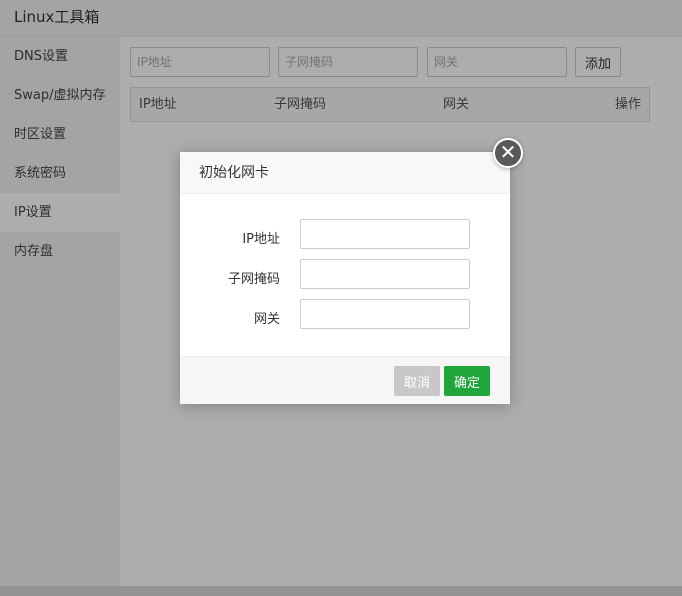 This screenshot has height=596, width=682. Describe the element at coordinates (508, 153) in the screenshot. I see `close-icon: ✕` at that location.